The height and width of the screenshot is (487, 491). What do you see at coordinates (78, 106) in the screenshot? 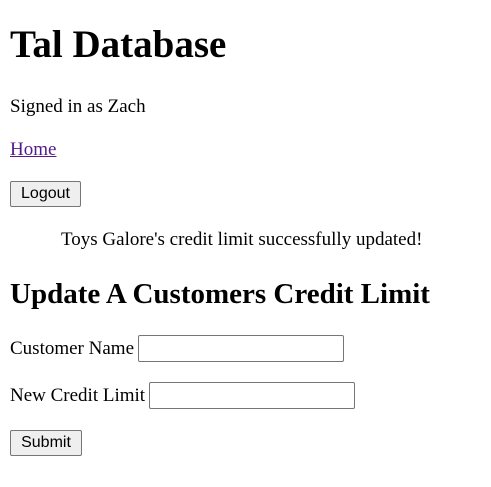
I see `signed-in-status: Signed in as Zach` at bounding box center [78, 106].